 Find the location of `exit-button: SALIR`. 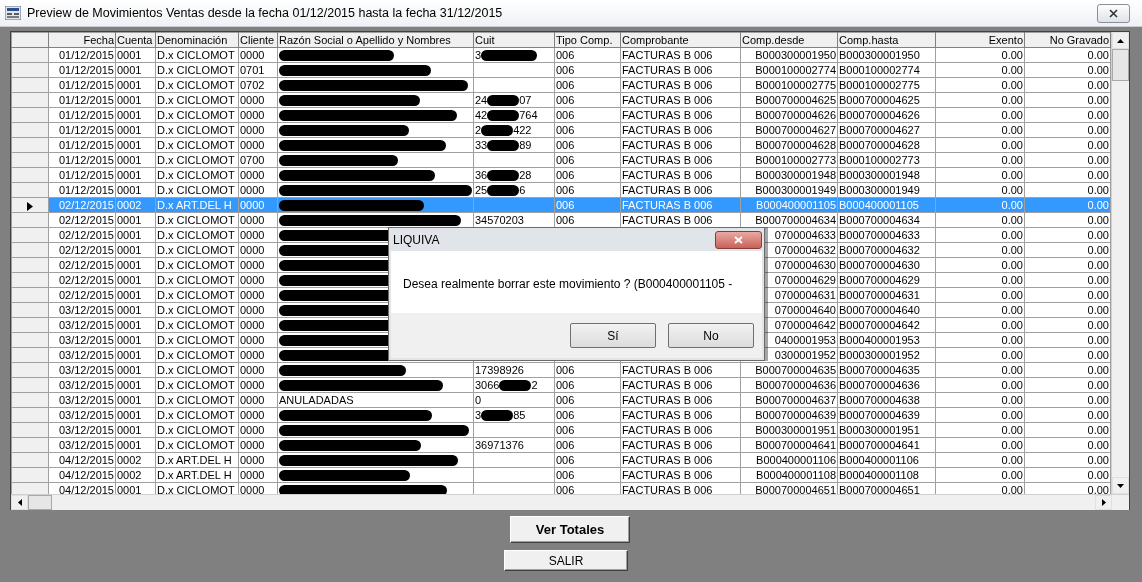

exit-button: SALIR is located at coordinates (566, 560).